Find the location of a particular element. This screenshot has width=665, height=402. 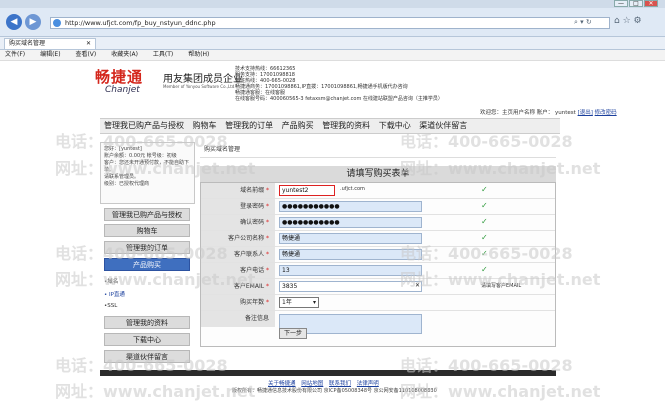

tab-close-icon: ✕ is located at coordinates (88, 44).